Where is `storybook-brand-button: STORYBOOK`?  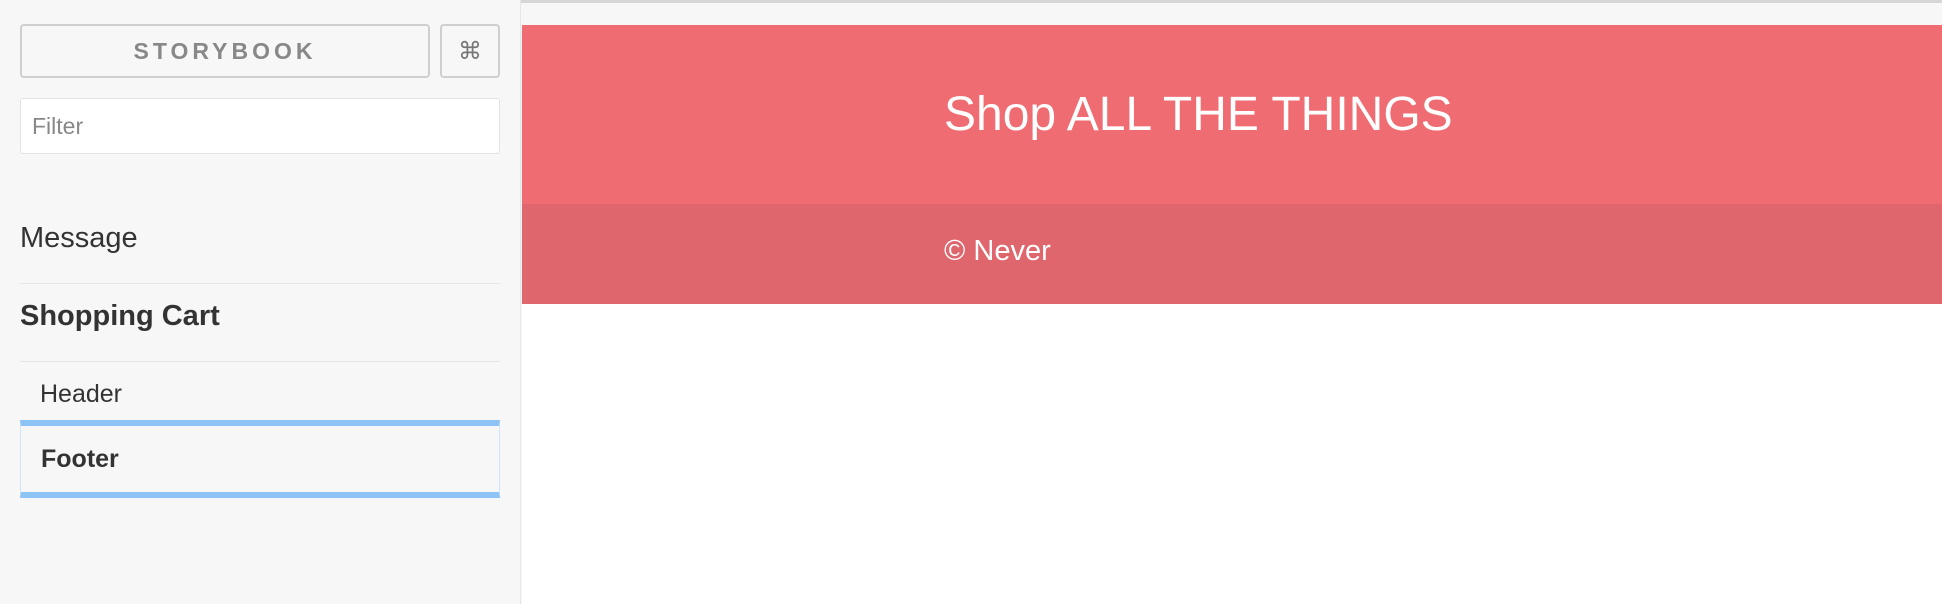
storybook-brand-button: STORYBOOK is located at coordinates (225, 51).